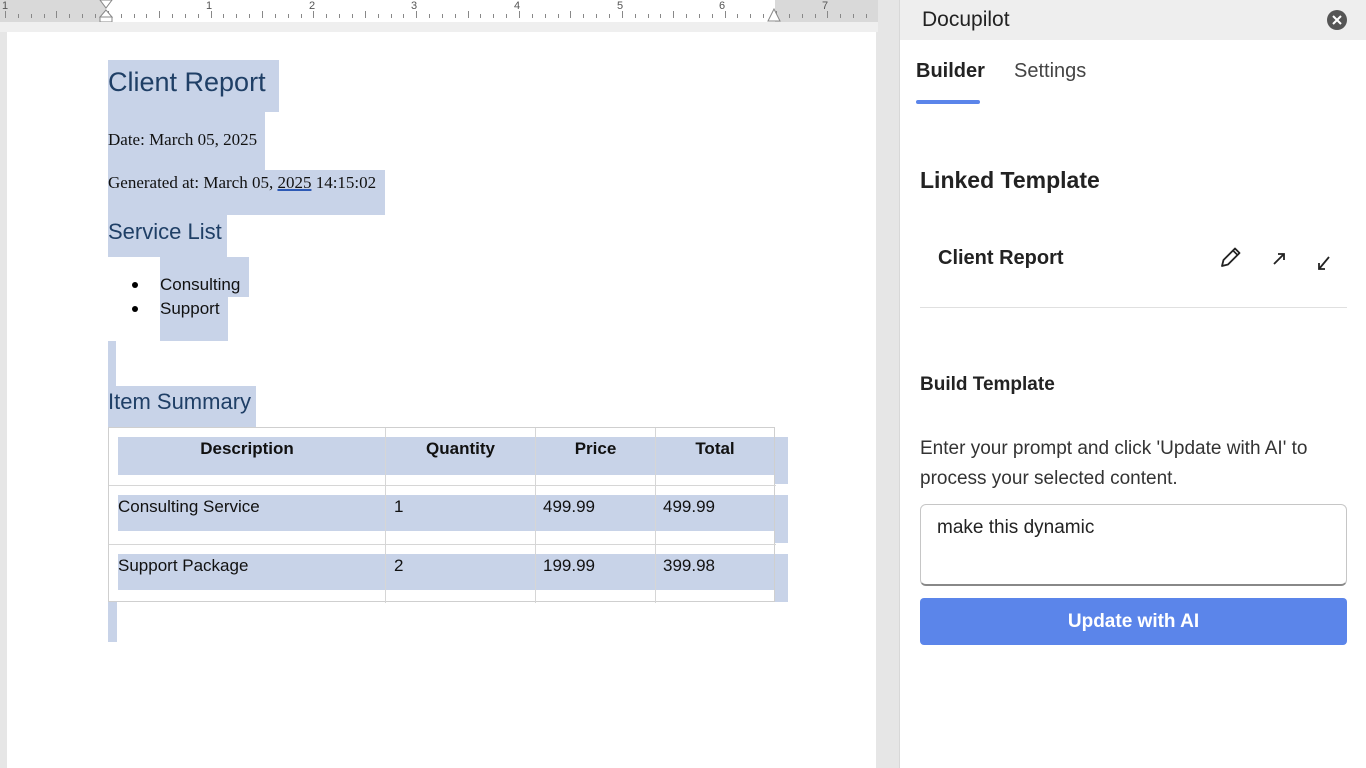 This screenshot has width=1366, height=768. Describe the element at coordinates (460, 448) in the screenshot. I see `table-header: Quantity` at that location.